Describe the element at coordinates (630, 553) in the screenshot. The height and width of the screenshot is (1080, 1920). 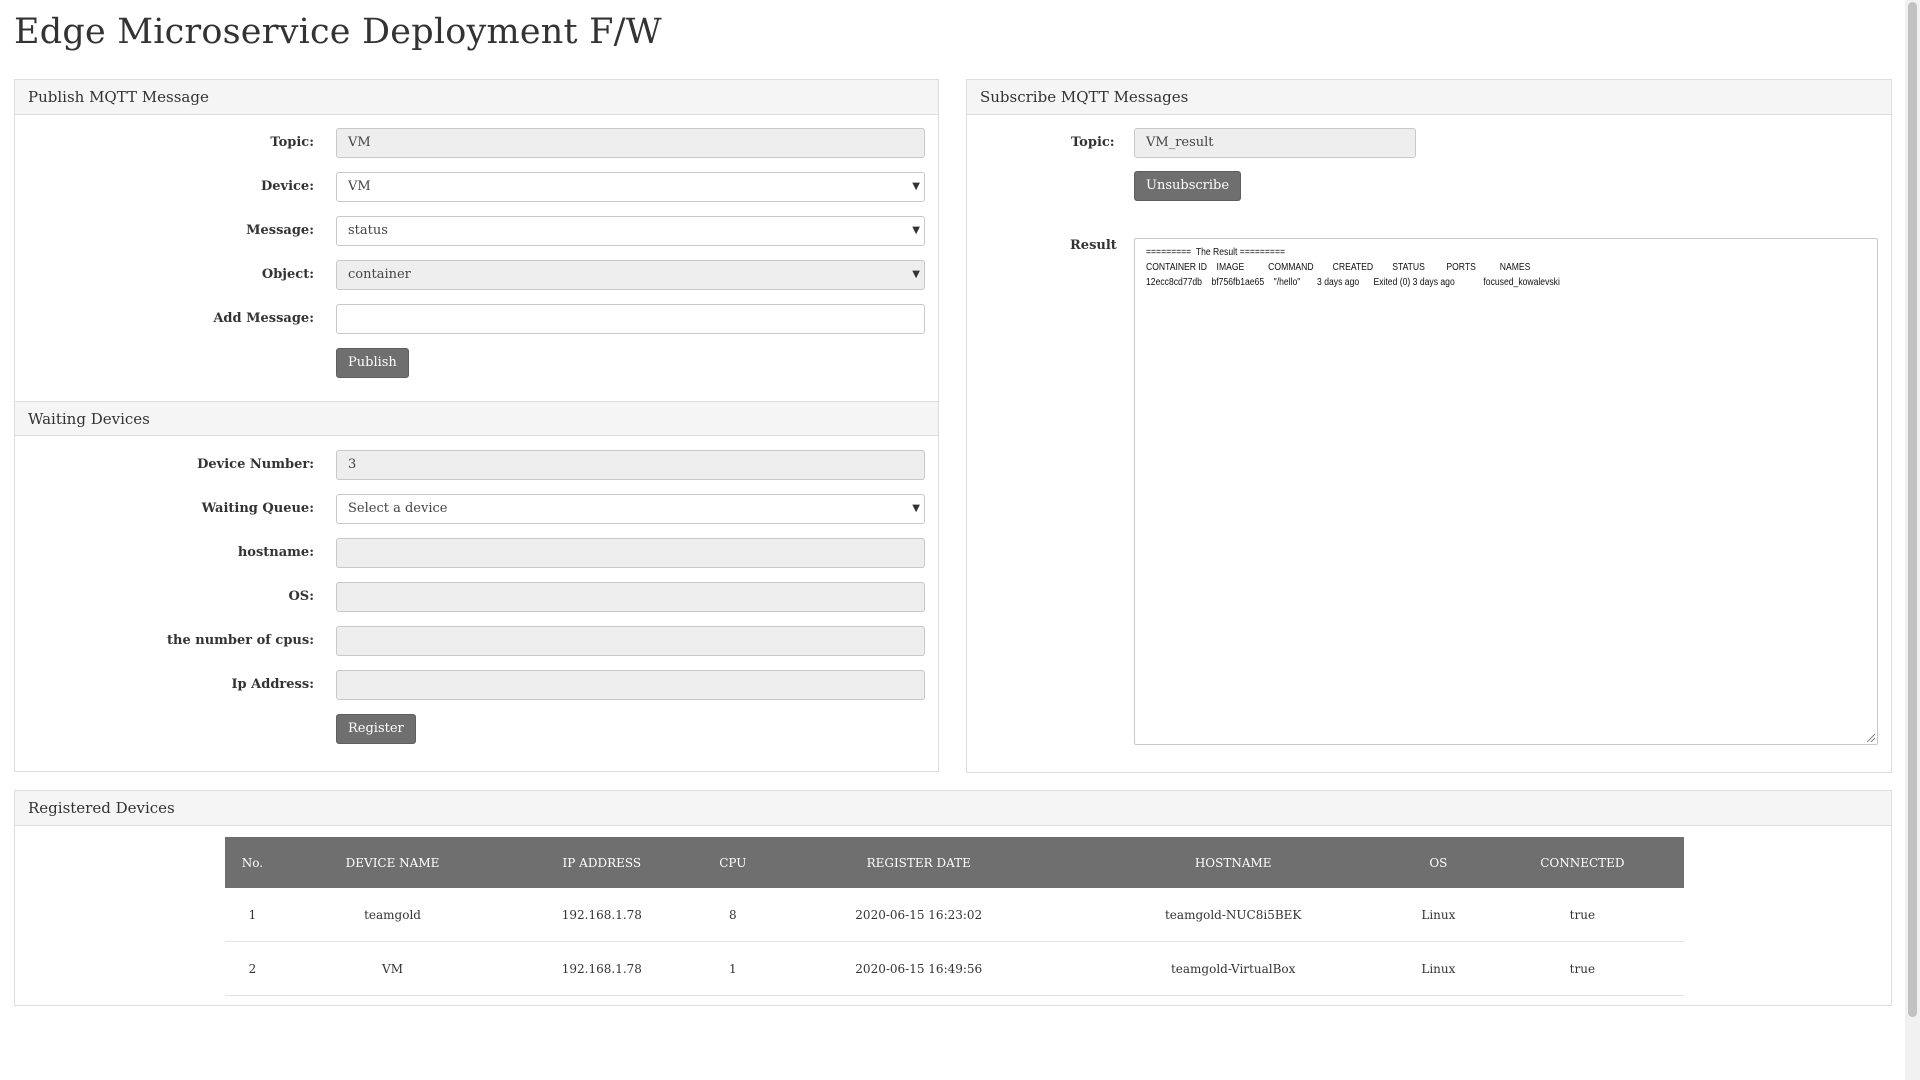
I see `hostname-input` at that location.